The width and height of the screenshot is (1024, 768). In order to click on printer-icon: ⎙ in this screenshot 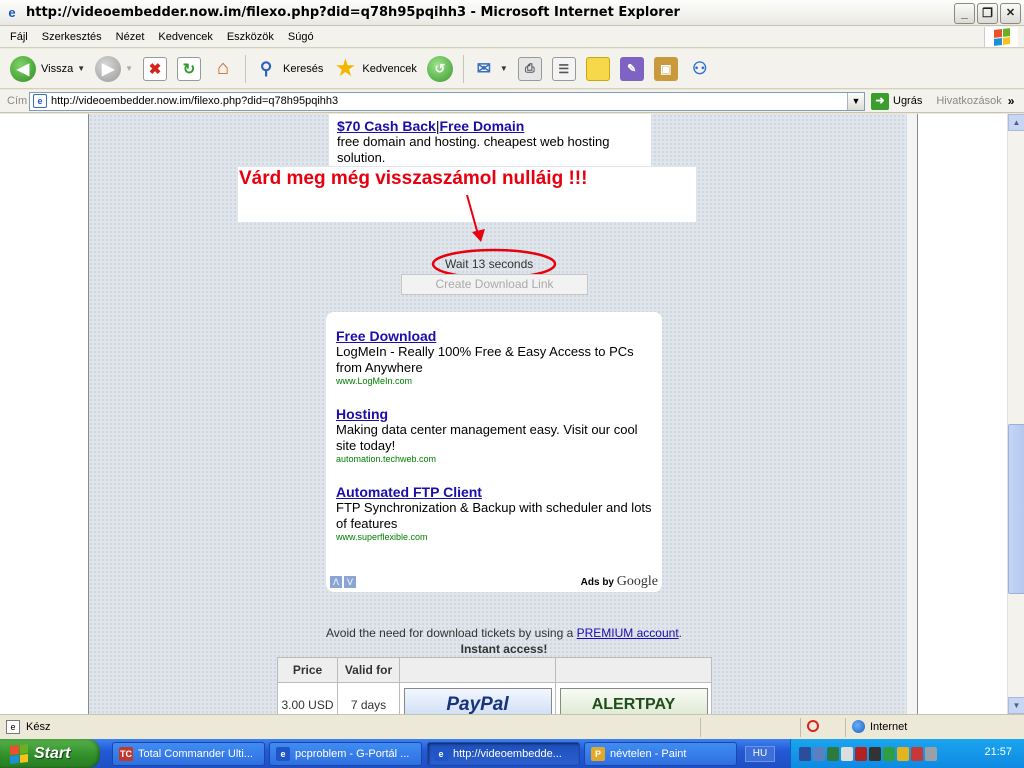, I will do `click(529, 68)`.